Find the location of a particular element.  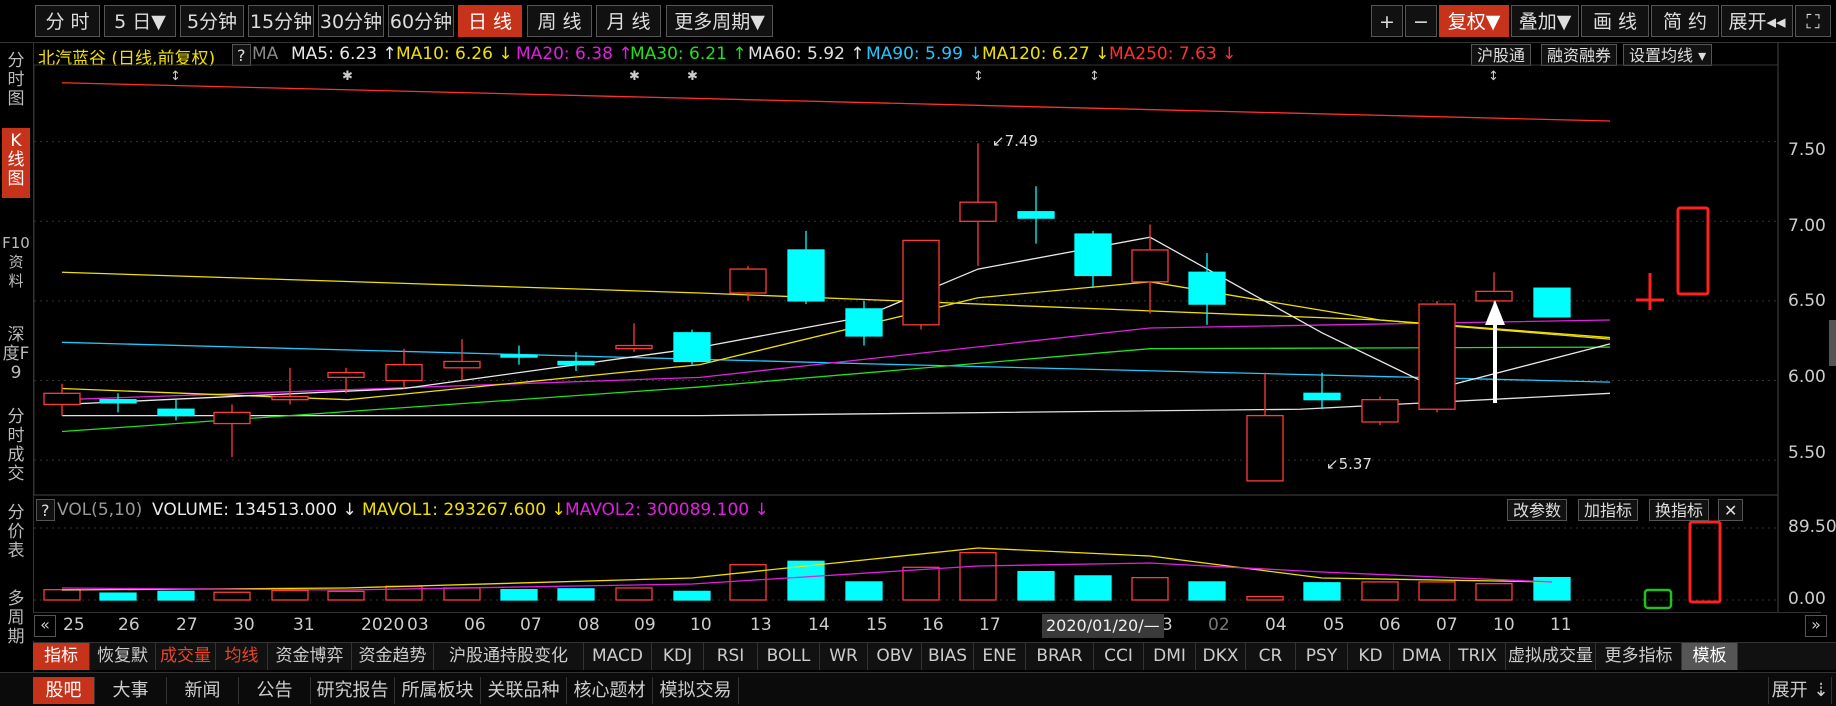

info-tab: 股吧 is located at coordinates (64, 690).